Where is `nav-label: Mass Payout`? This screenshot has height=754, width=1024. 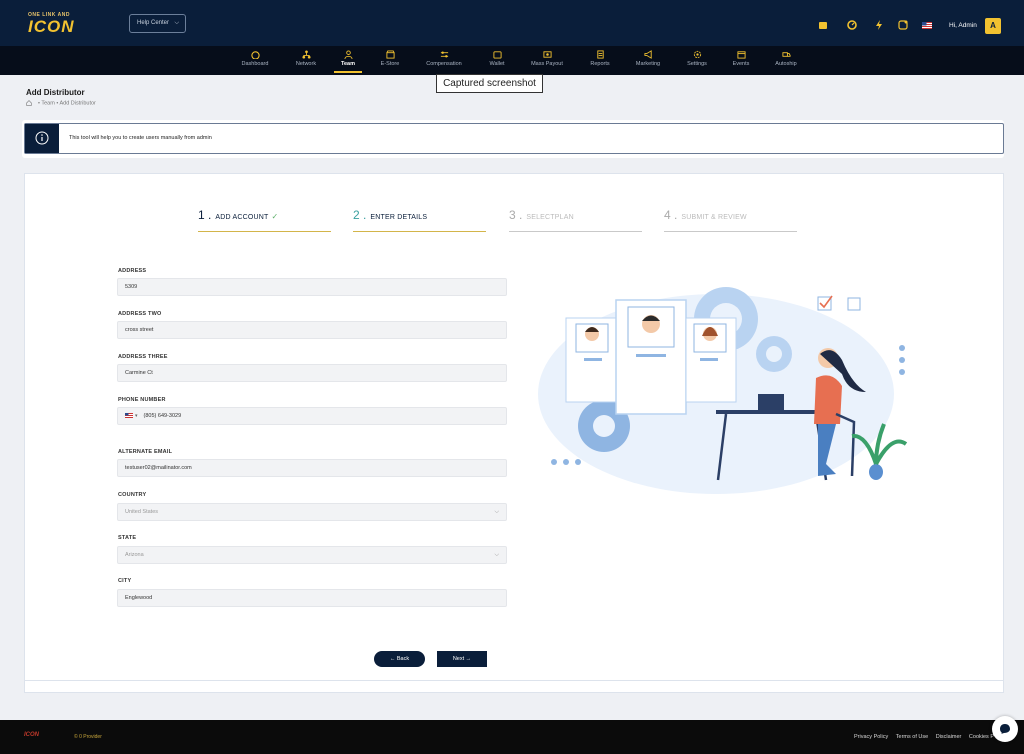
nav-label: Mass Payout is located at coordinates (547, 64).